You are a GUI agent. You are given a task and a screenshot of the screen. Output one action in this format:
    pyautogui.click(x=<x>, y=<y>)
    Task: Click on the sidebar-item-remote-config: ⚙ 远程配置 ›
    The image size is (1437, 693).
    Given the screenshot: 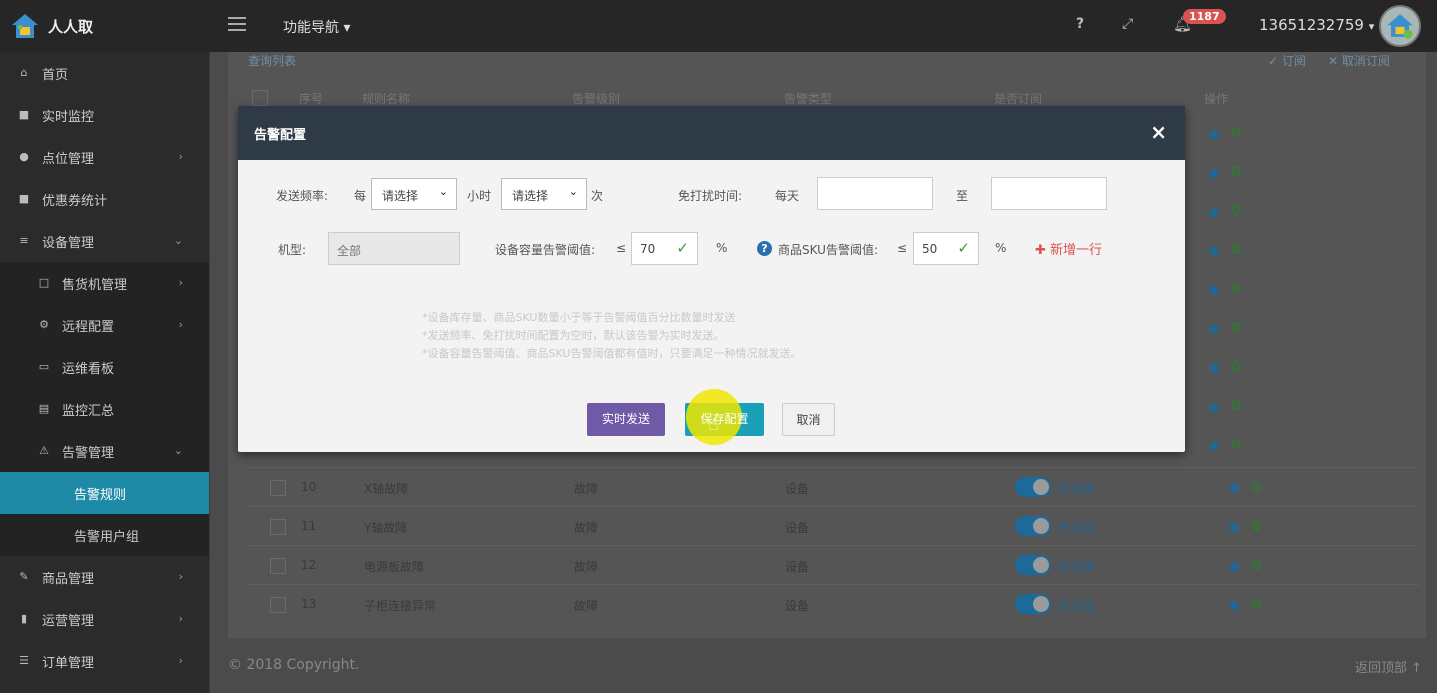 What is the action you would take?
    pyautogui.click(x=104, y=325)
    